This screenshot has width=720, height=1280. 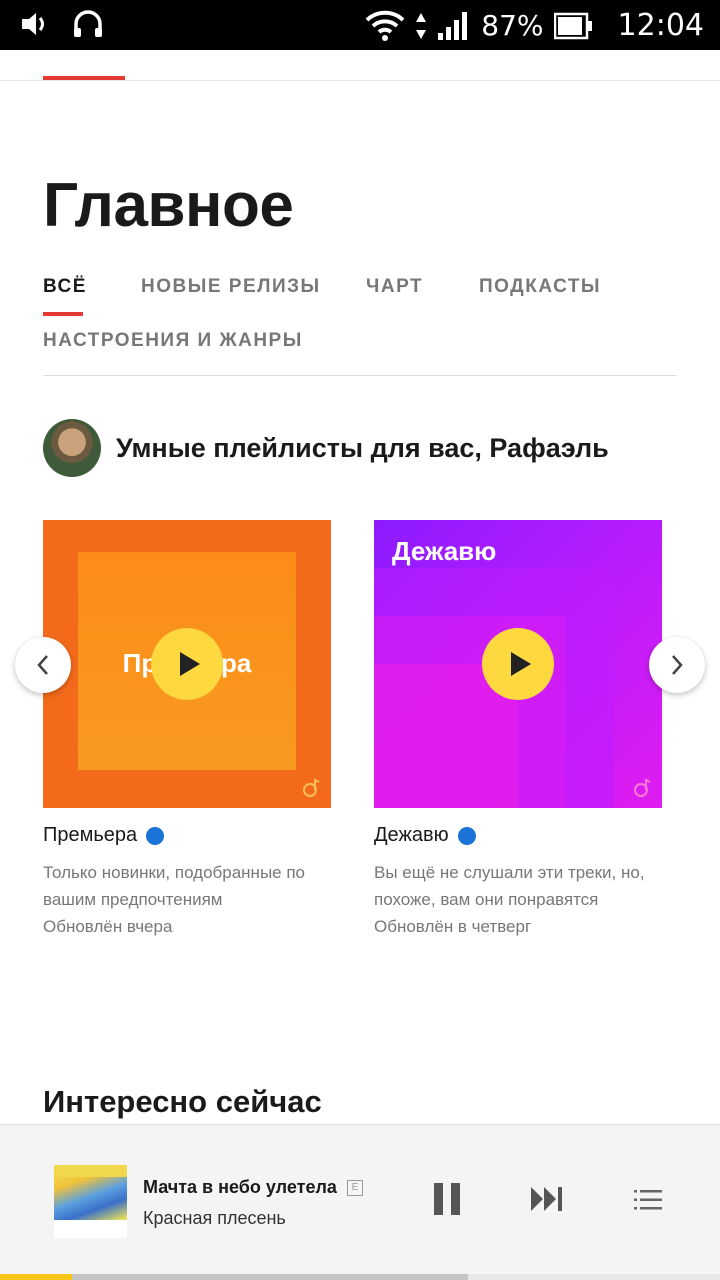 What do you see at coordinates (231, 287) in the screenshot?
I see `tab-new-releases: НОВЫЕ РЕЛИЗЫ` at bounding box center [231, 287].